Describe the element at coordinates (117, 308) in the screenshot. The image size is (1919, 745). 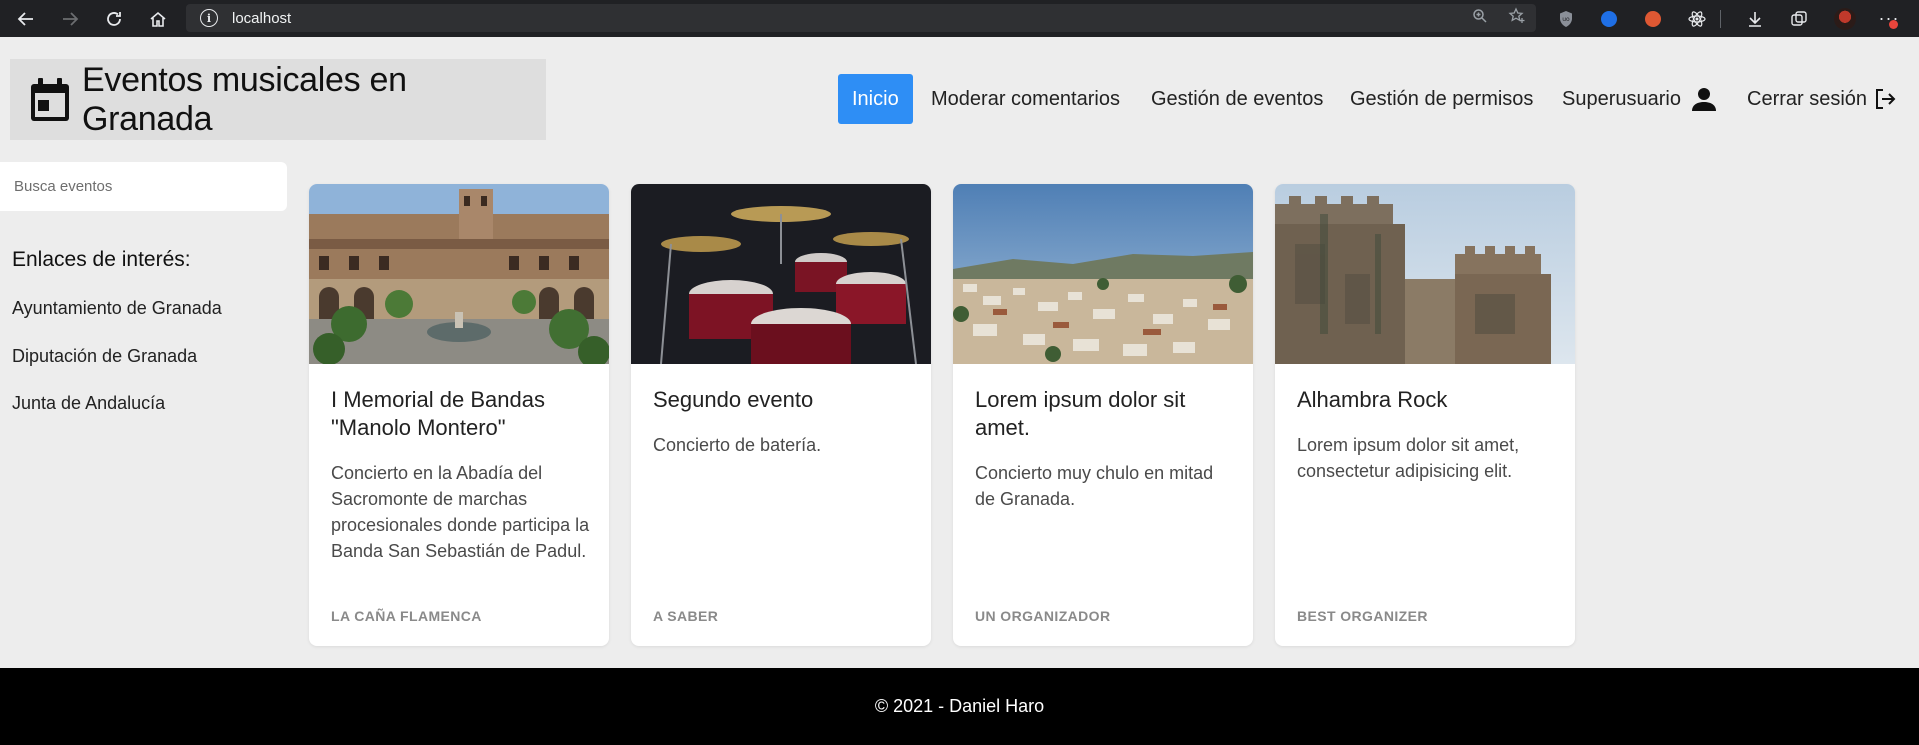
I see `link-ayuntamiento: Ayuntamiento de Granada` at that location.